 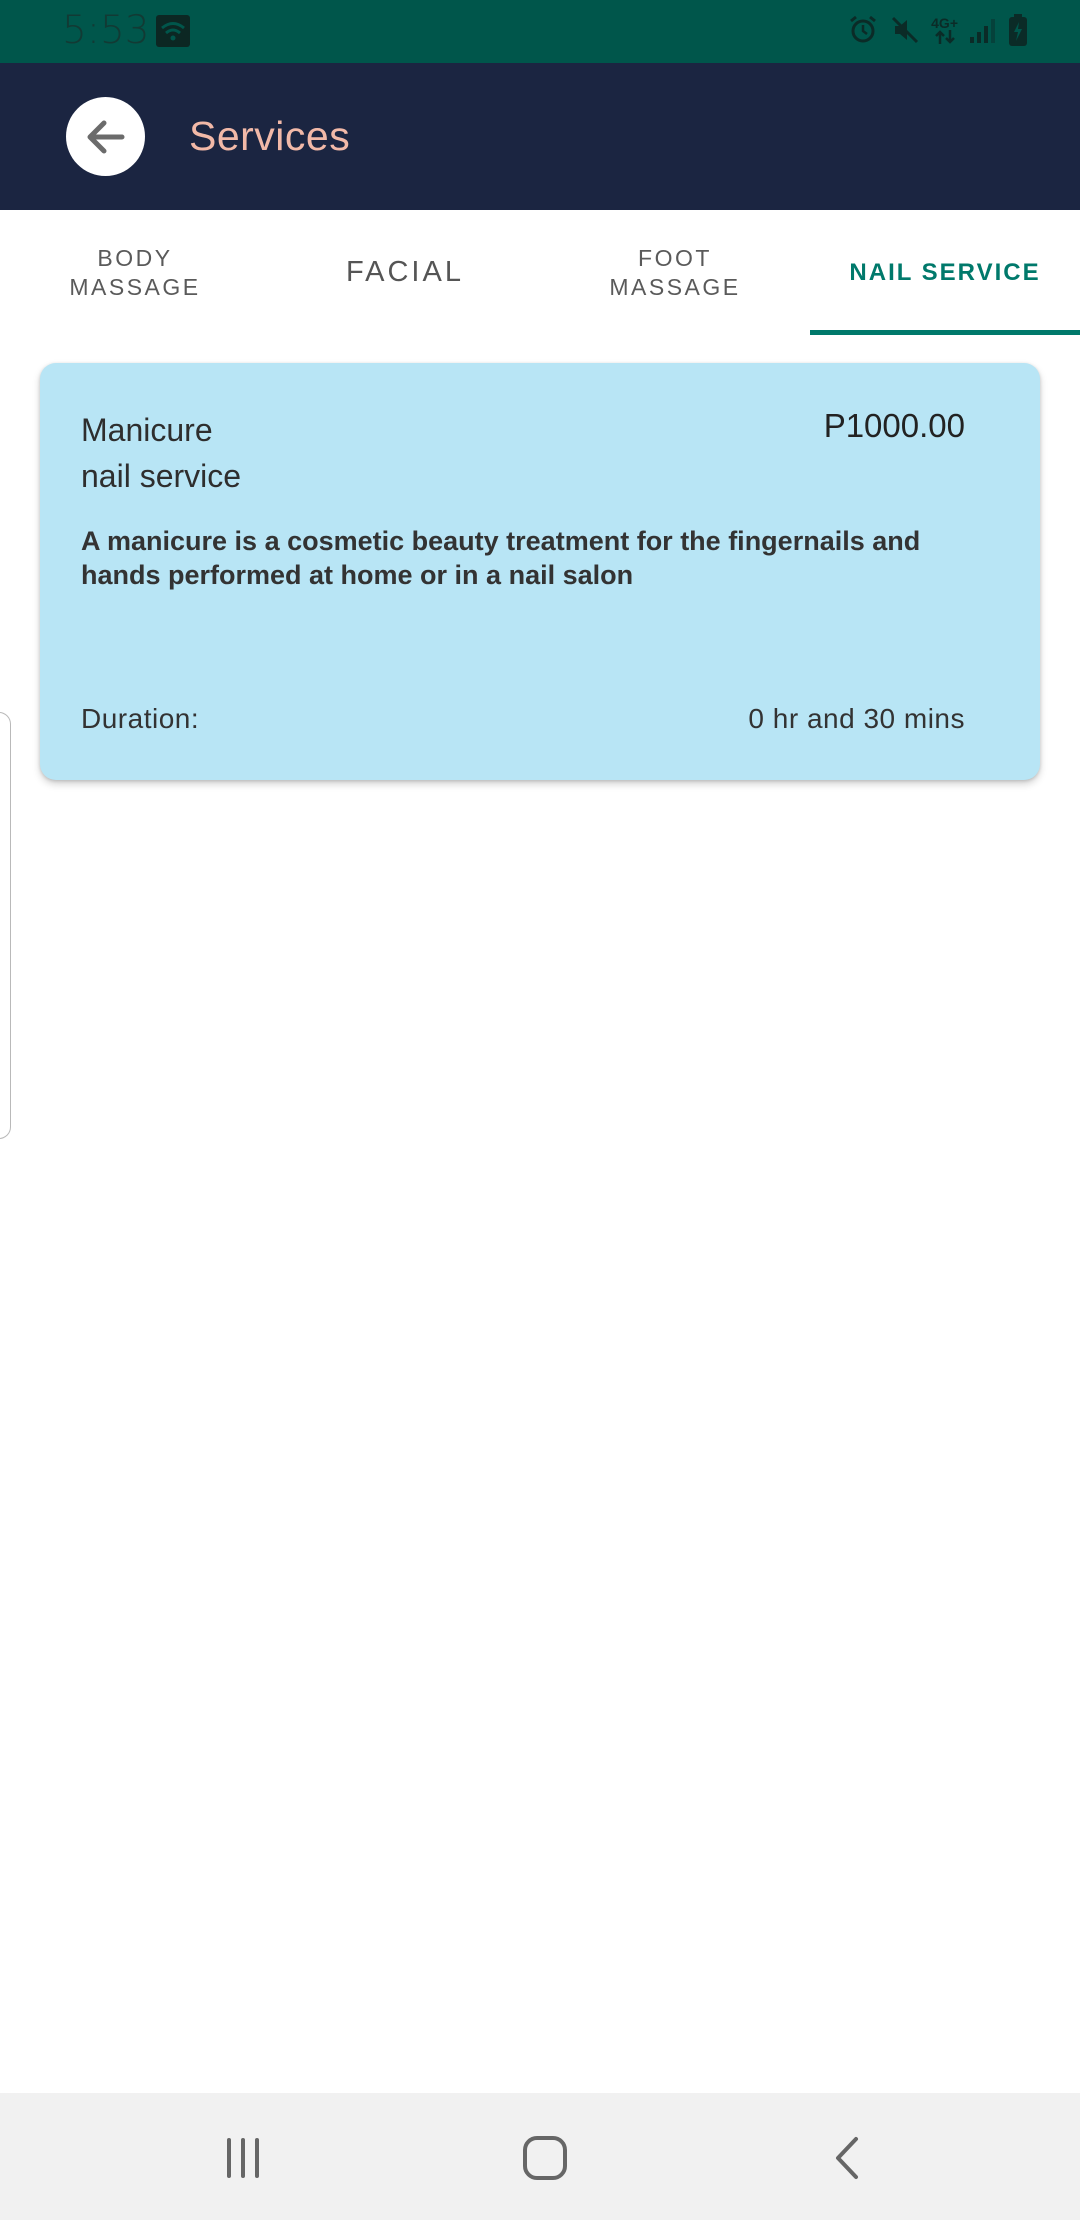 I want to click on status-bar: 5:53 4G+, so click(x=540, y=31).